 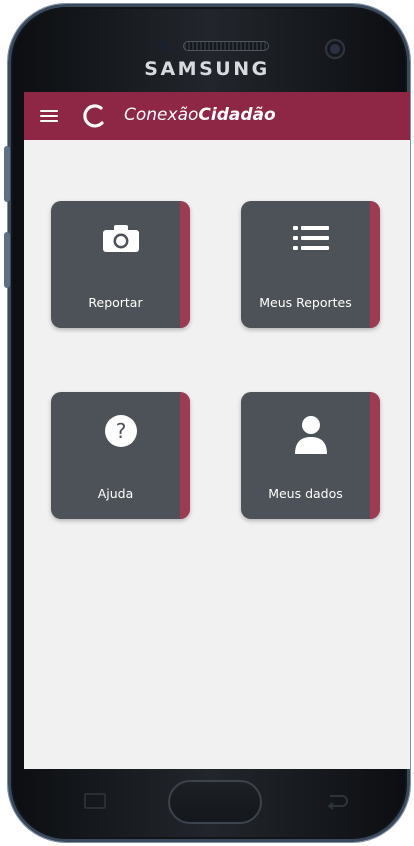 What do you see at coordinates (120, 455) in the screenshot?
I see `ajuda-tile: ? Ajuda` at bounding box center [120, 455].